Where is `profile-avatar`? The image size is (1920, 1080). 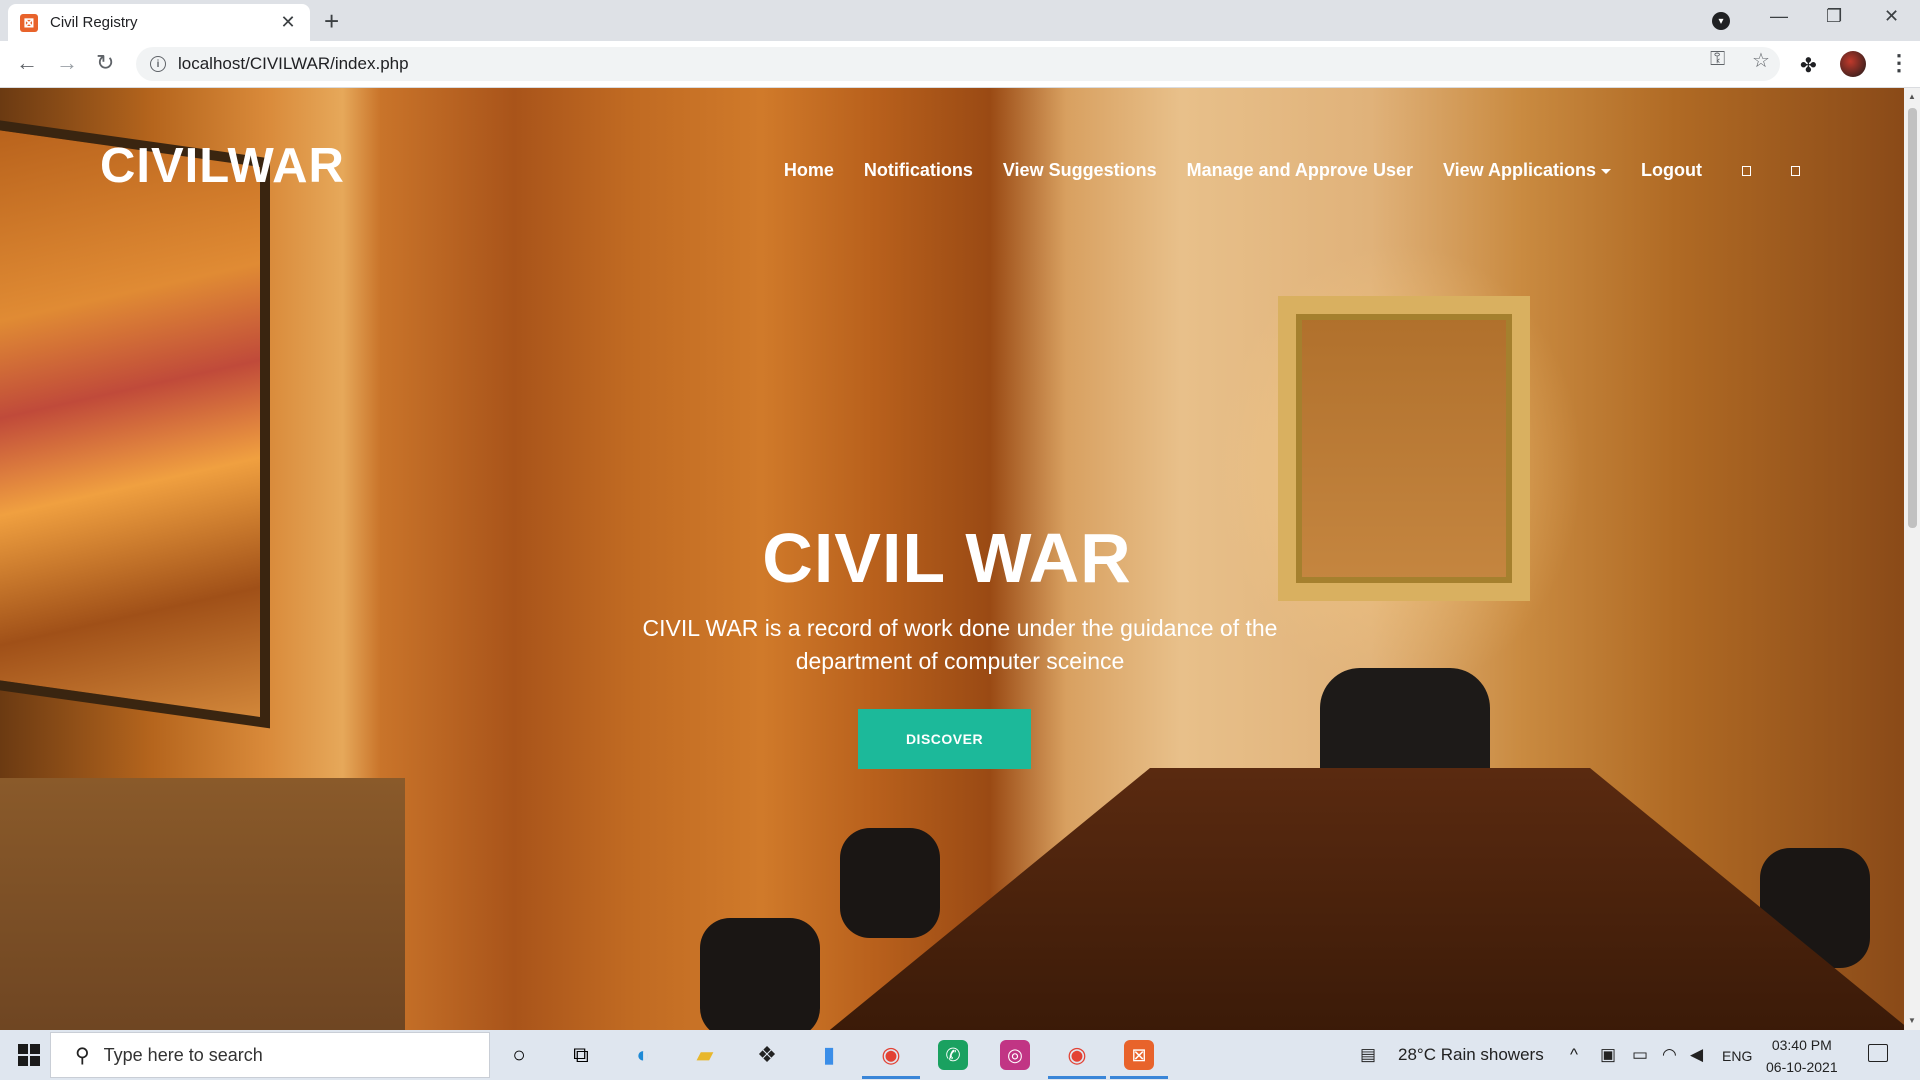 profile-avatar is located at coordinates (1853, 64).